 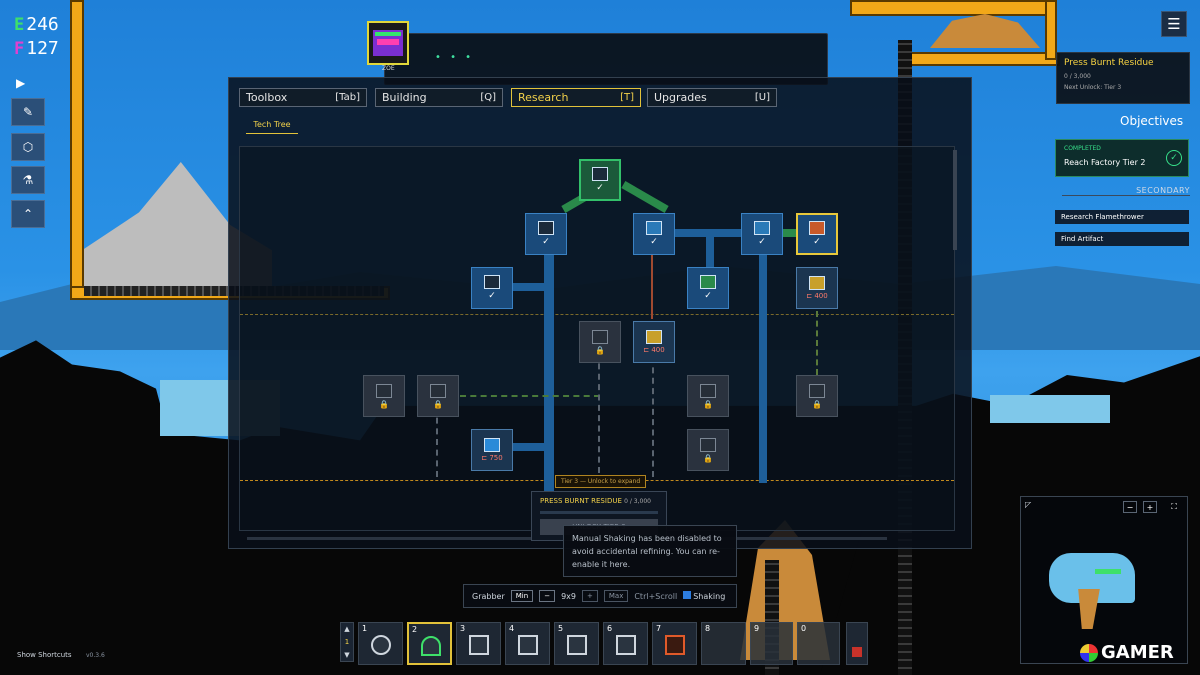 What do you see at coordinates (455, 57) in the screenshot?
I see `typing-dots: • • •` at bounding box center [455, 57].